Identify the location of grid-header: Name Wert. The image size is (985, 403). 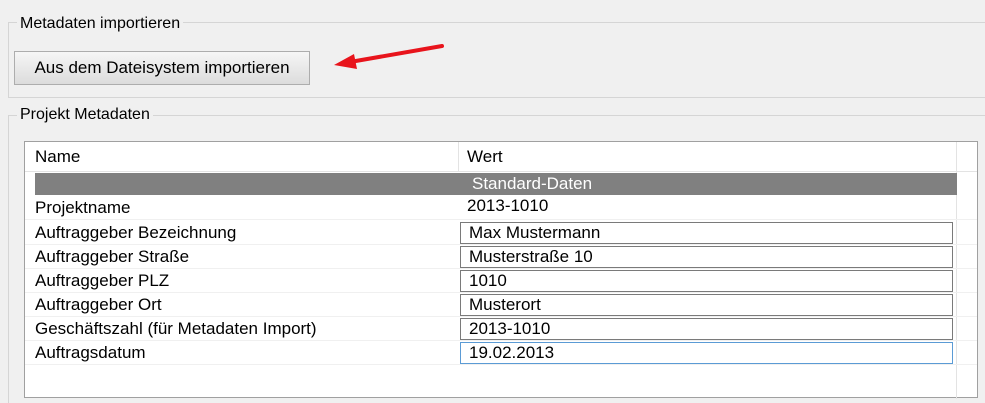
(501, 157).